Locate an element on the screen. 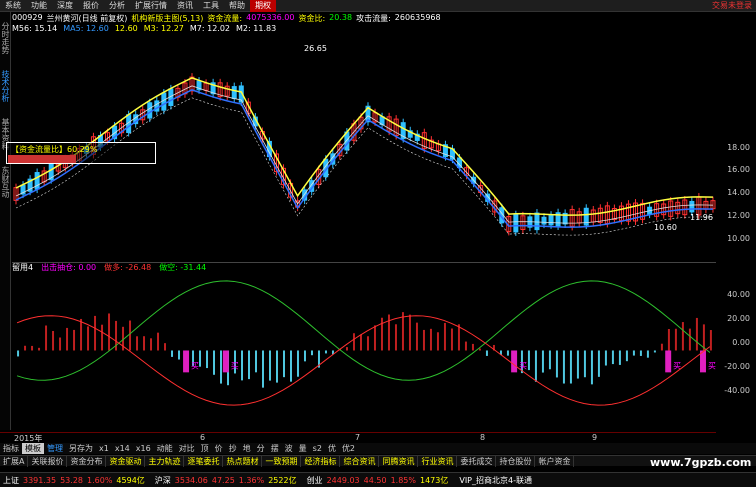  tab-7: 一致预期 is located at coordinates (282, 461).